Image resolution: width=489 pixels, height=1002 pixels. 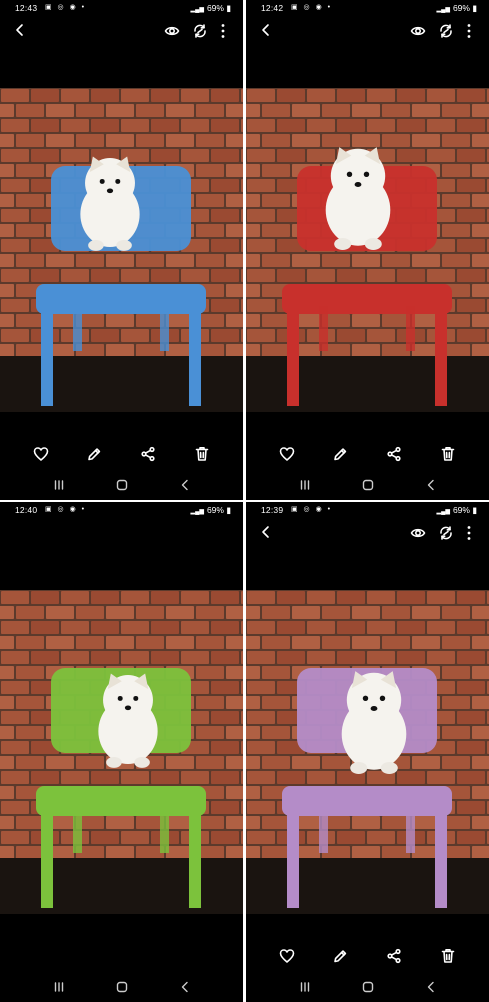 I want to click on status-bar: 12:43 ▣ ◎ ◉ • ▂▄▆ 69% ▮, so click(x=121, y=7).